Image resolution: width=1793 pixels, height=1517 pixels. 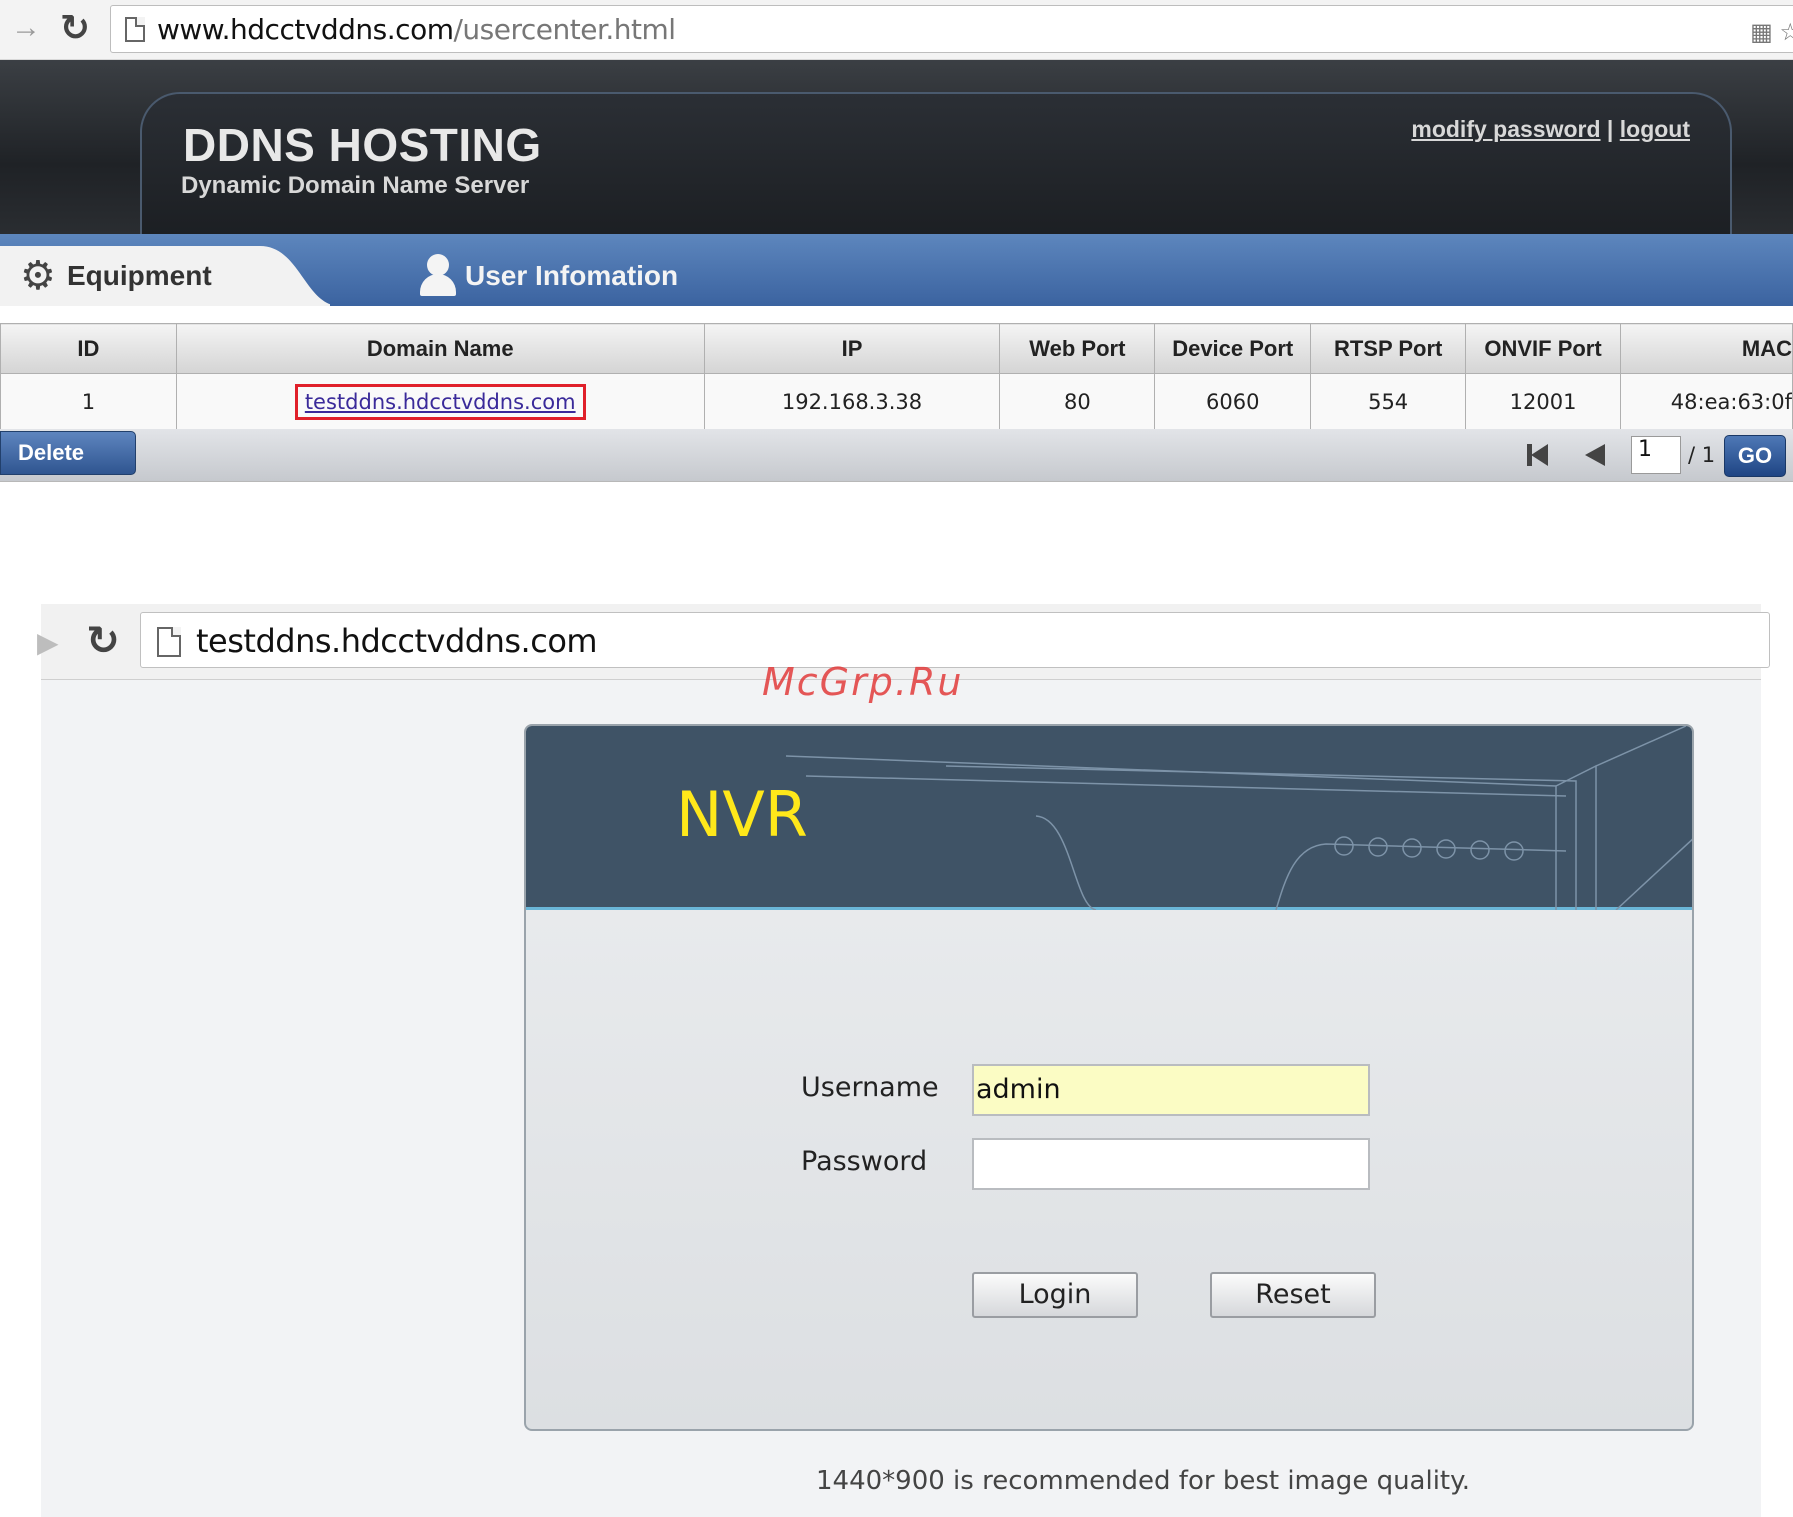 What do you see at coordinates (1109, 818) in the screenshot?
I see `nvr-banner: NVR` at bounding box center [1109, 818].